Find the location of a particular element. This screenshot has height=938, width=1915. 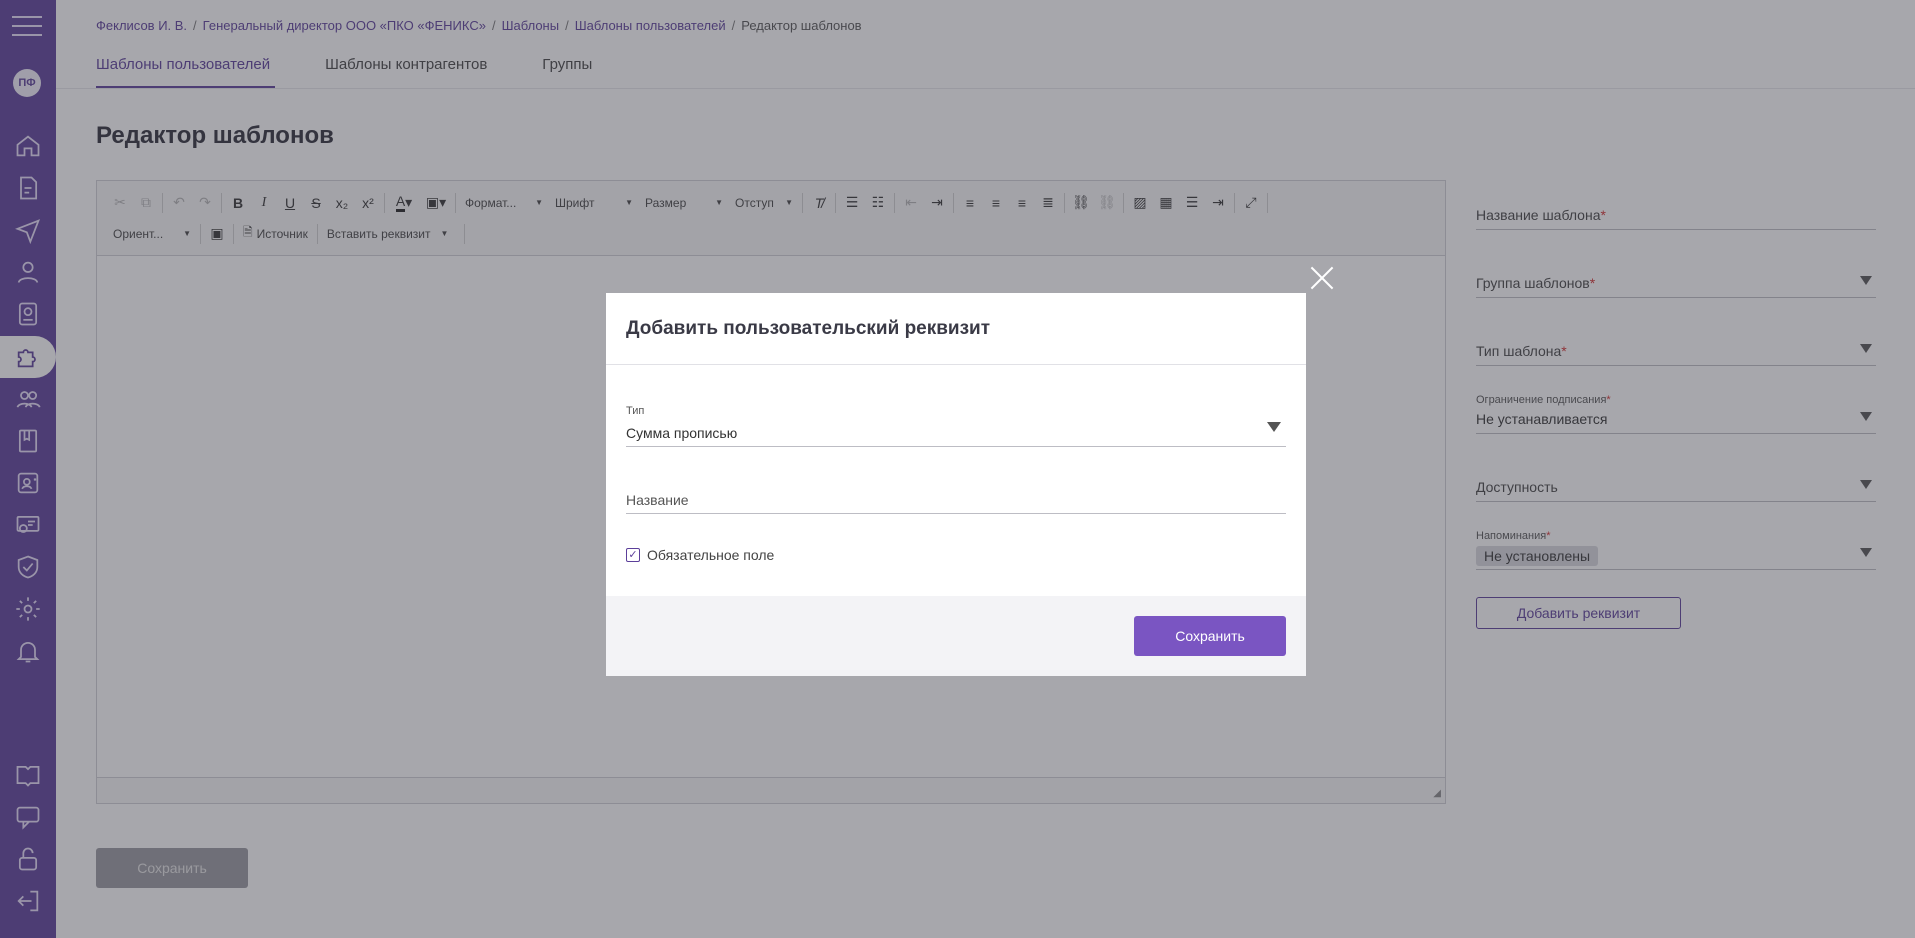

name-placeholder: Название is located at coordinates (657, 500).